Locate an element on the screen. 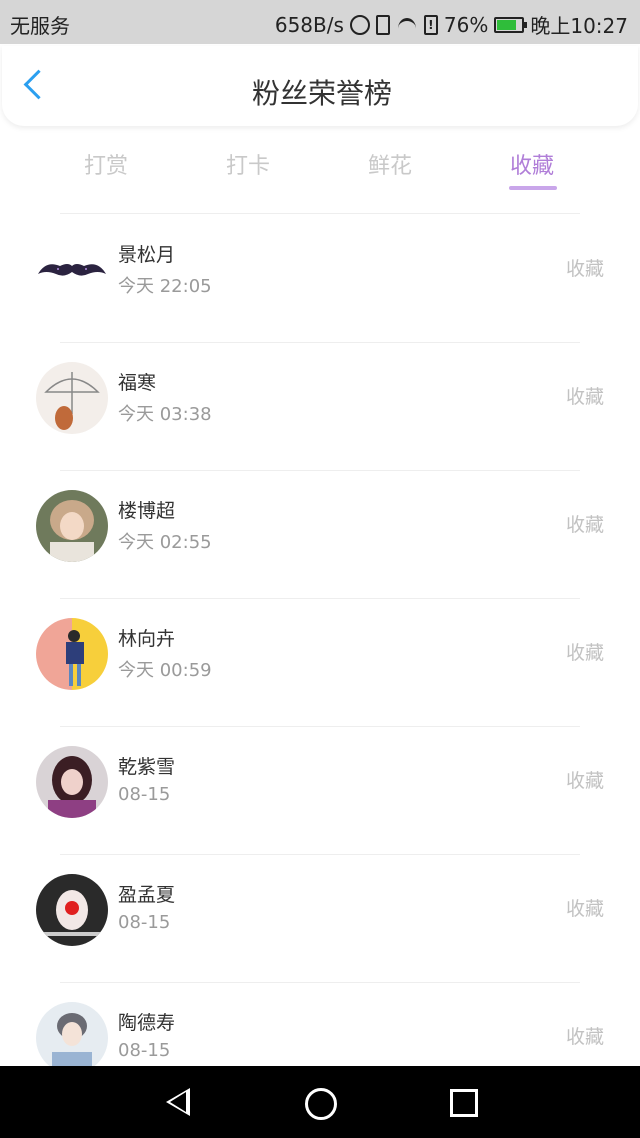 This screenshot has width=640, height=1138. pink-avatar is located at coordinates (72, 782).